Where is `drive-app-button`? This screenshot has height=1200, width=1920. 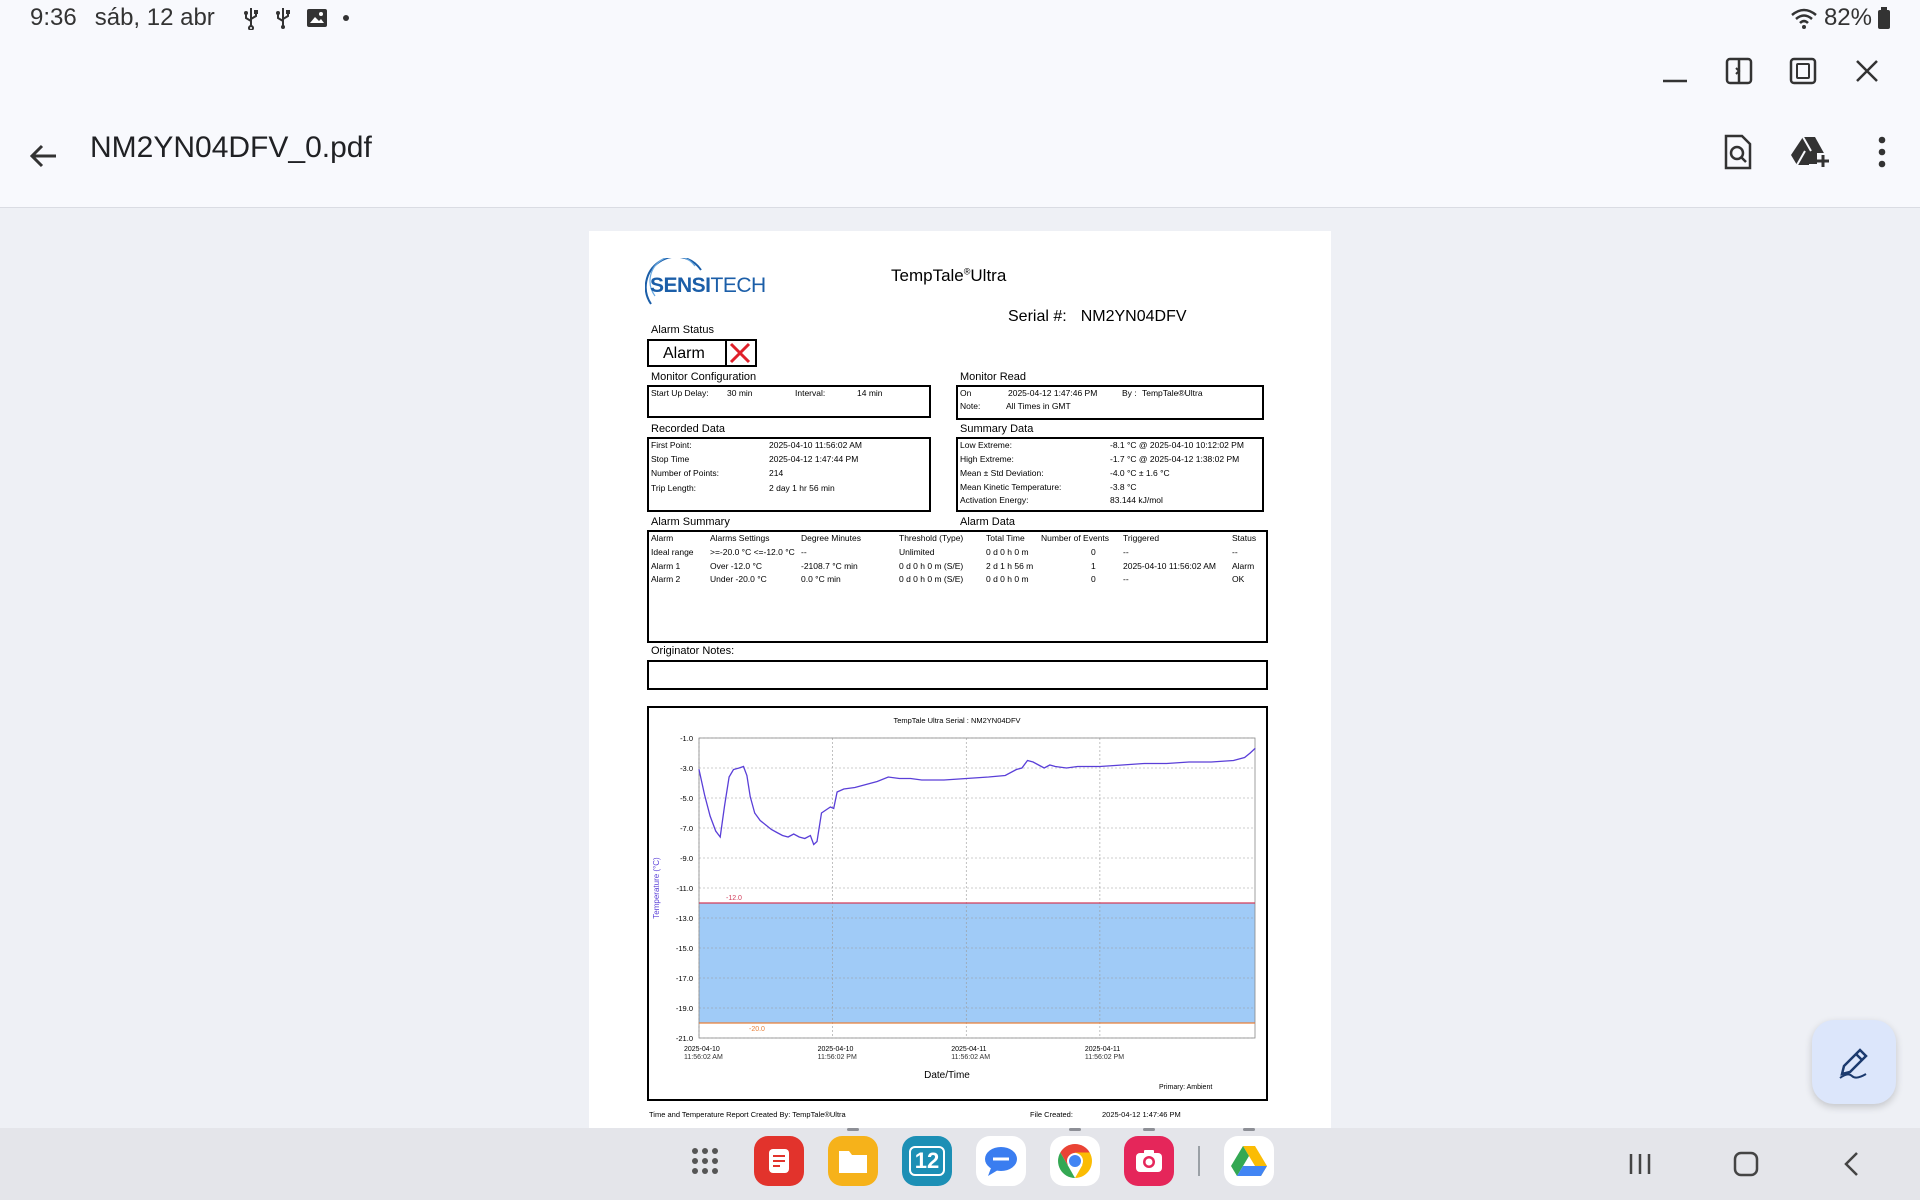
drive-app-button is located at coordinates (1249, 1157).